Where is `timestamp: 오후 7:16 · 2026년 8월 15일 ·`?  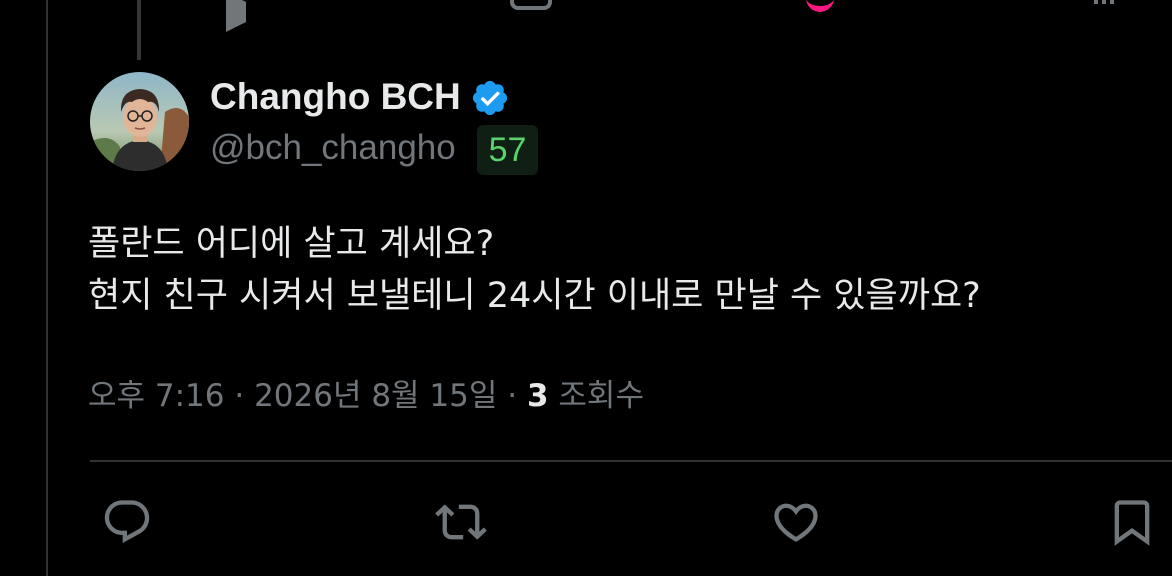 timestamp: 오후 7:16 · 2026년 8월 15일 · is located at coordinates (307, 396).